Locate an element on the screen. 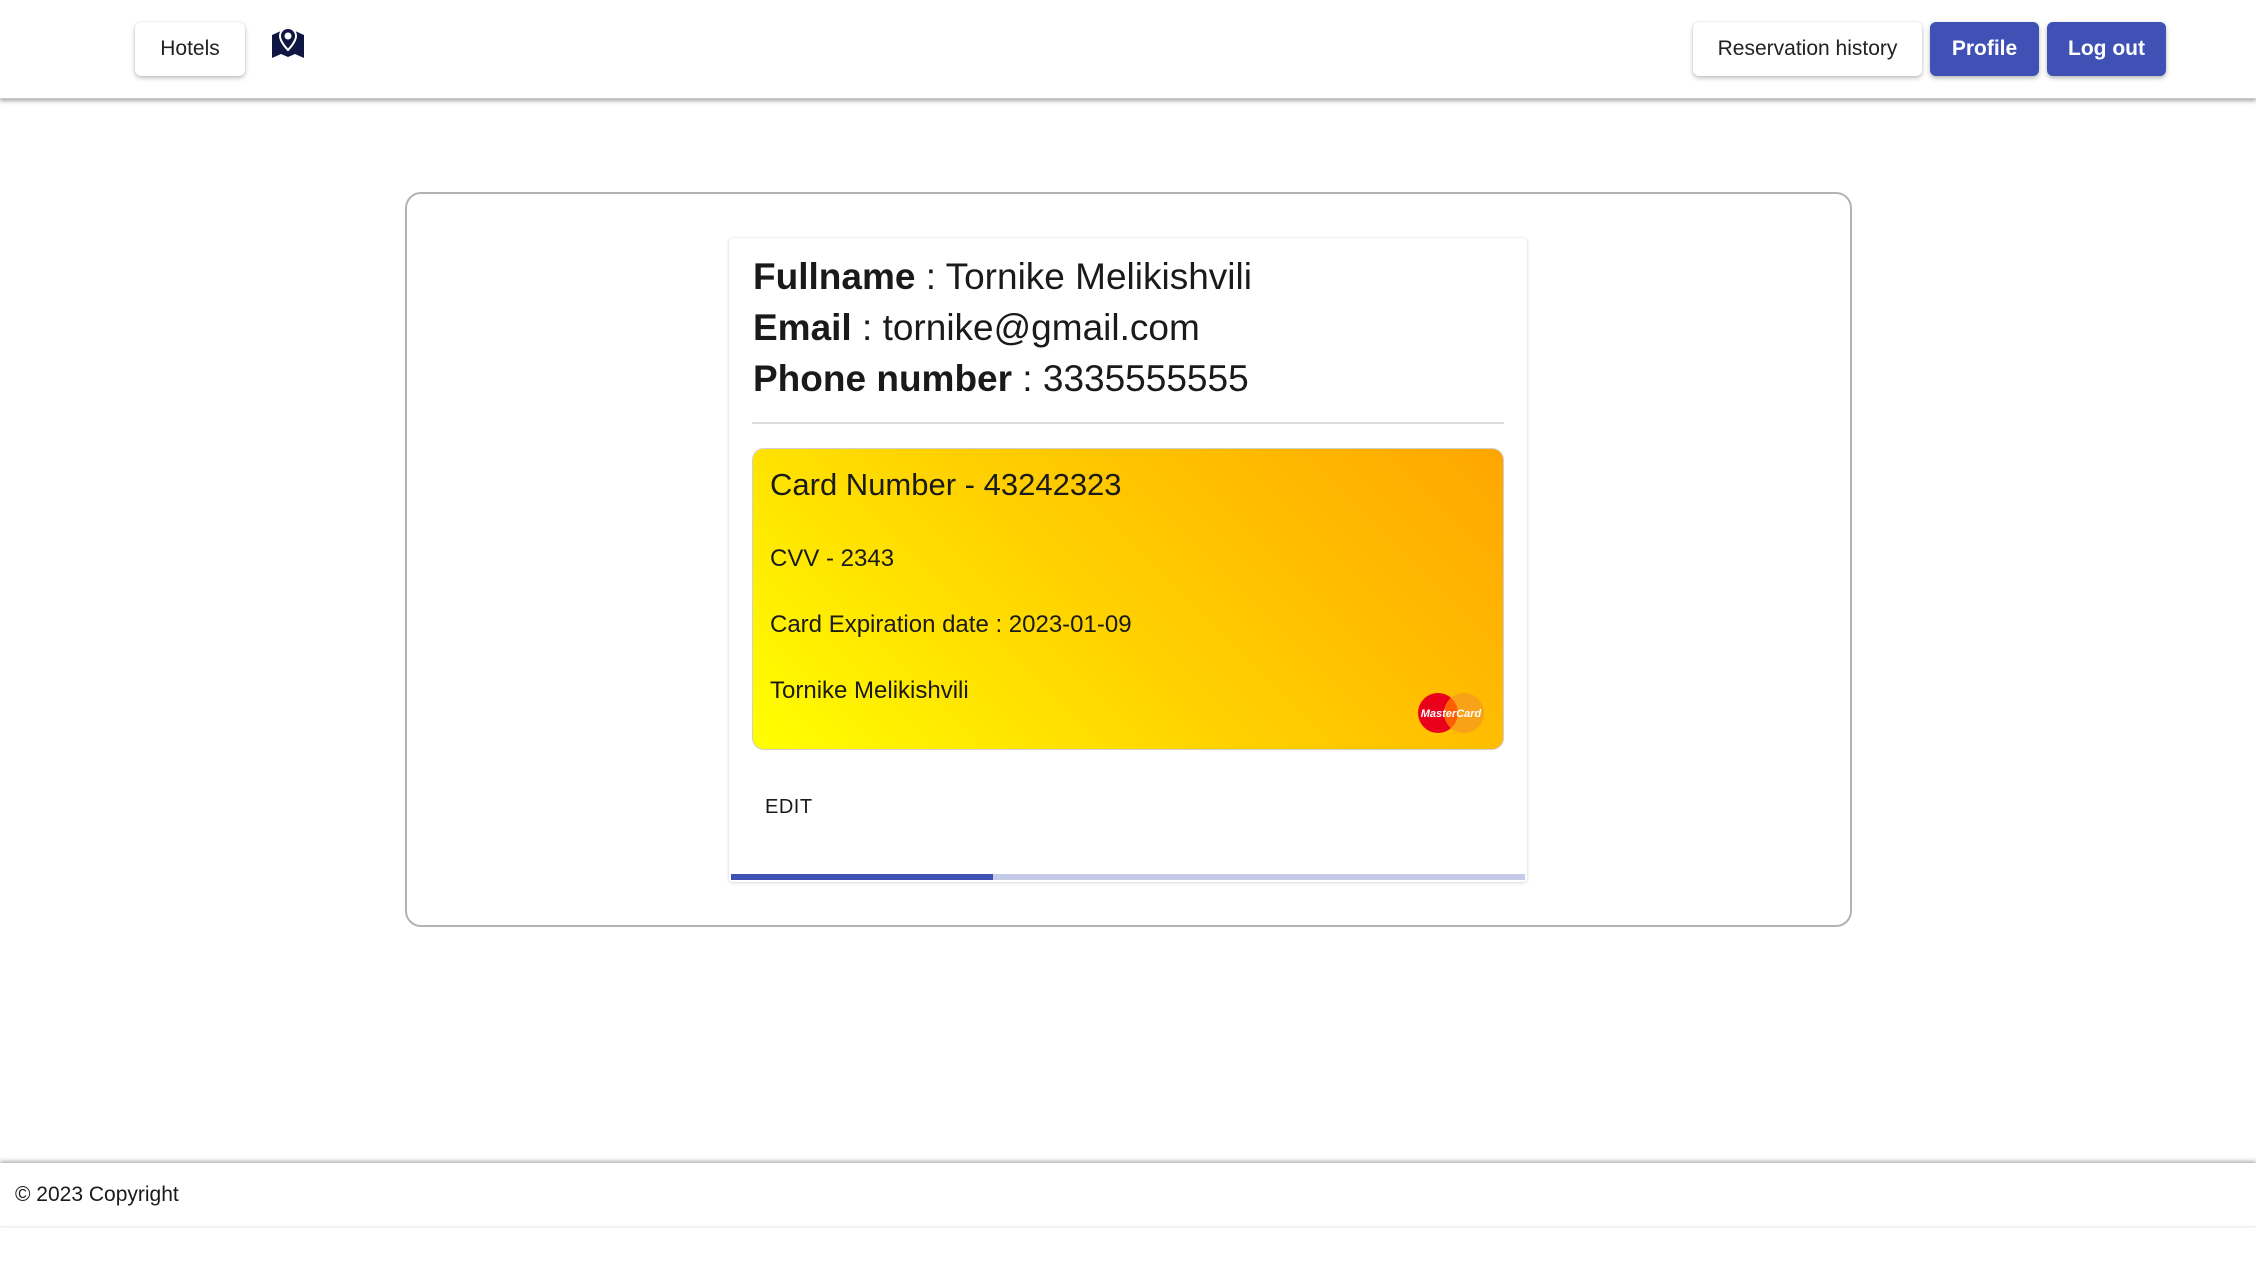  progress-bar-fill is located at coordinates (862, 877).